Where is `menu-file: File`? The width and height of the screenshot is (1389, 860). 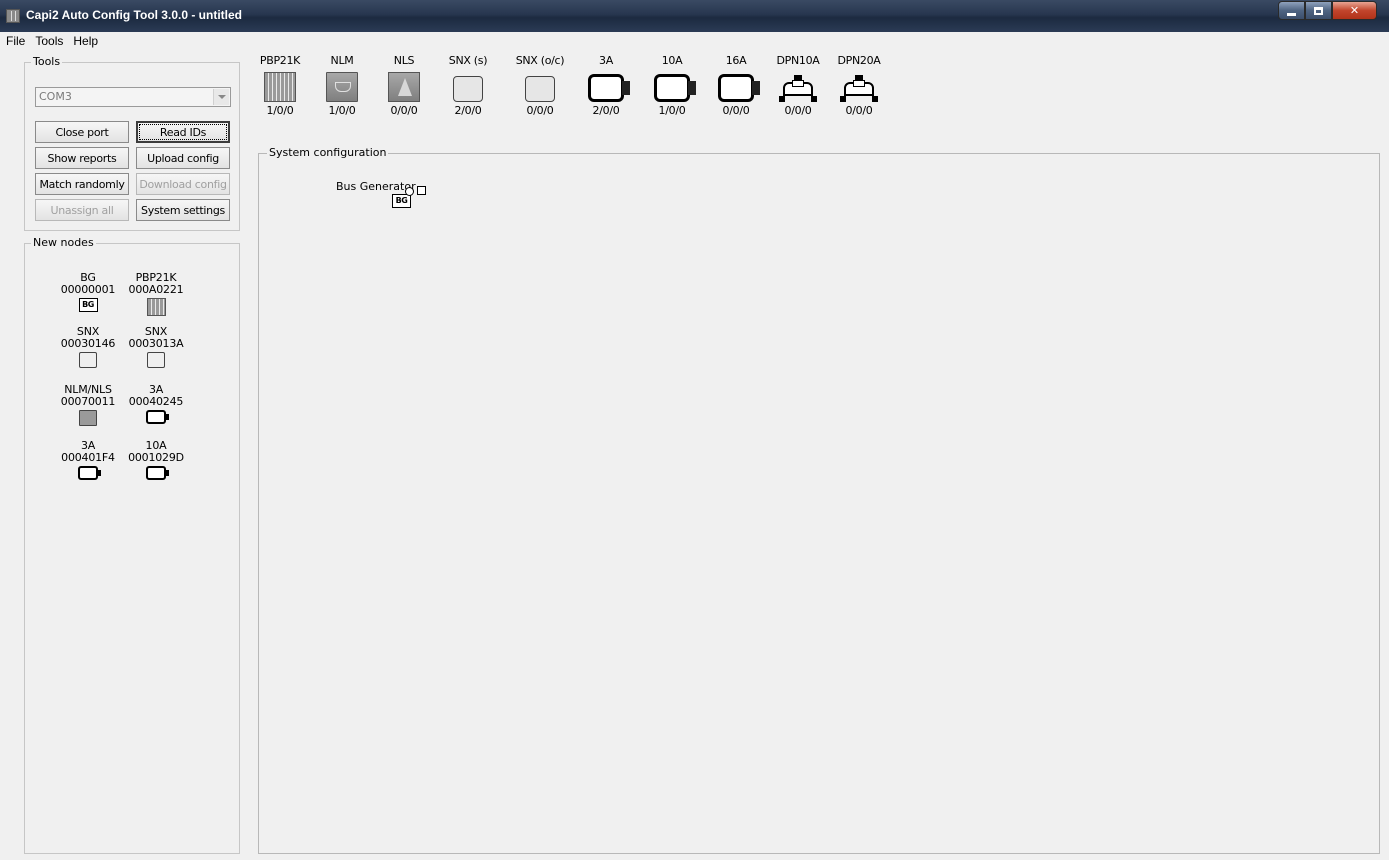
menu-file: File is located at coordinates (15, 41).